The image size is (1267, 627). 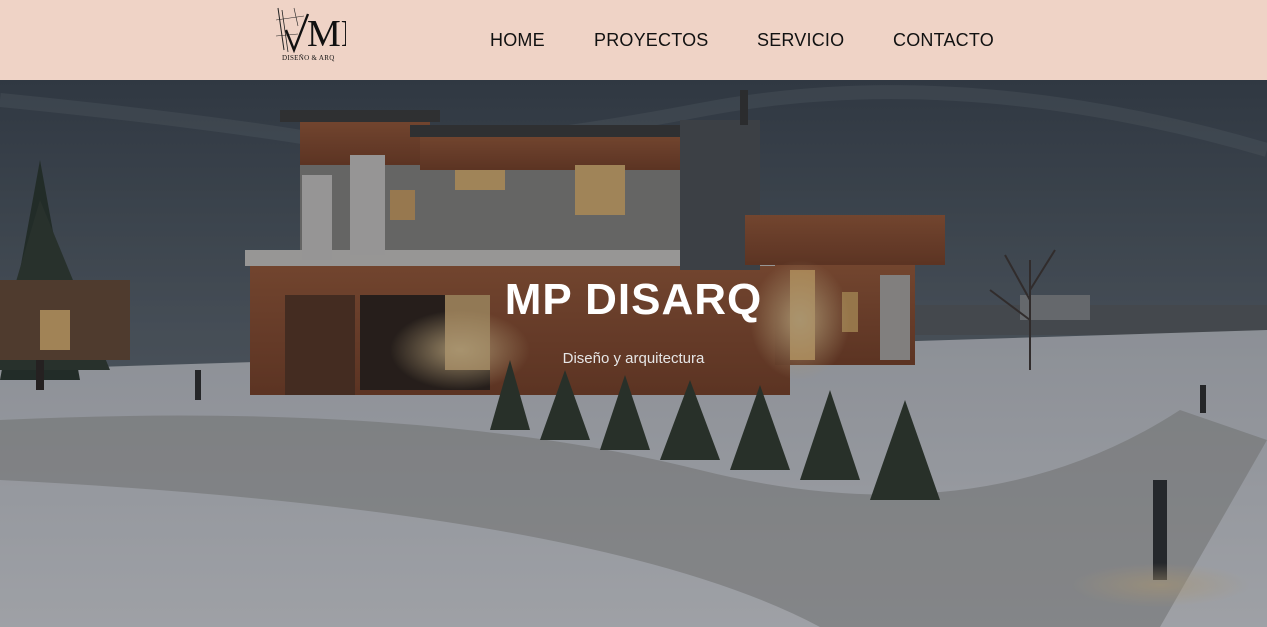 What do you see at coordinates (651, 40) in the screenshot?
I see `nav-proyectos-link: PROYECTOS` at bounding box center [651, 40].